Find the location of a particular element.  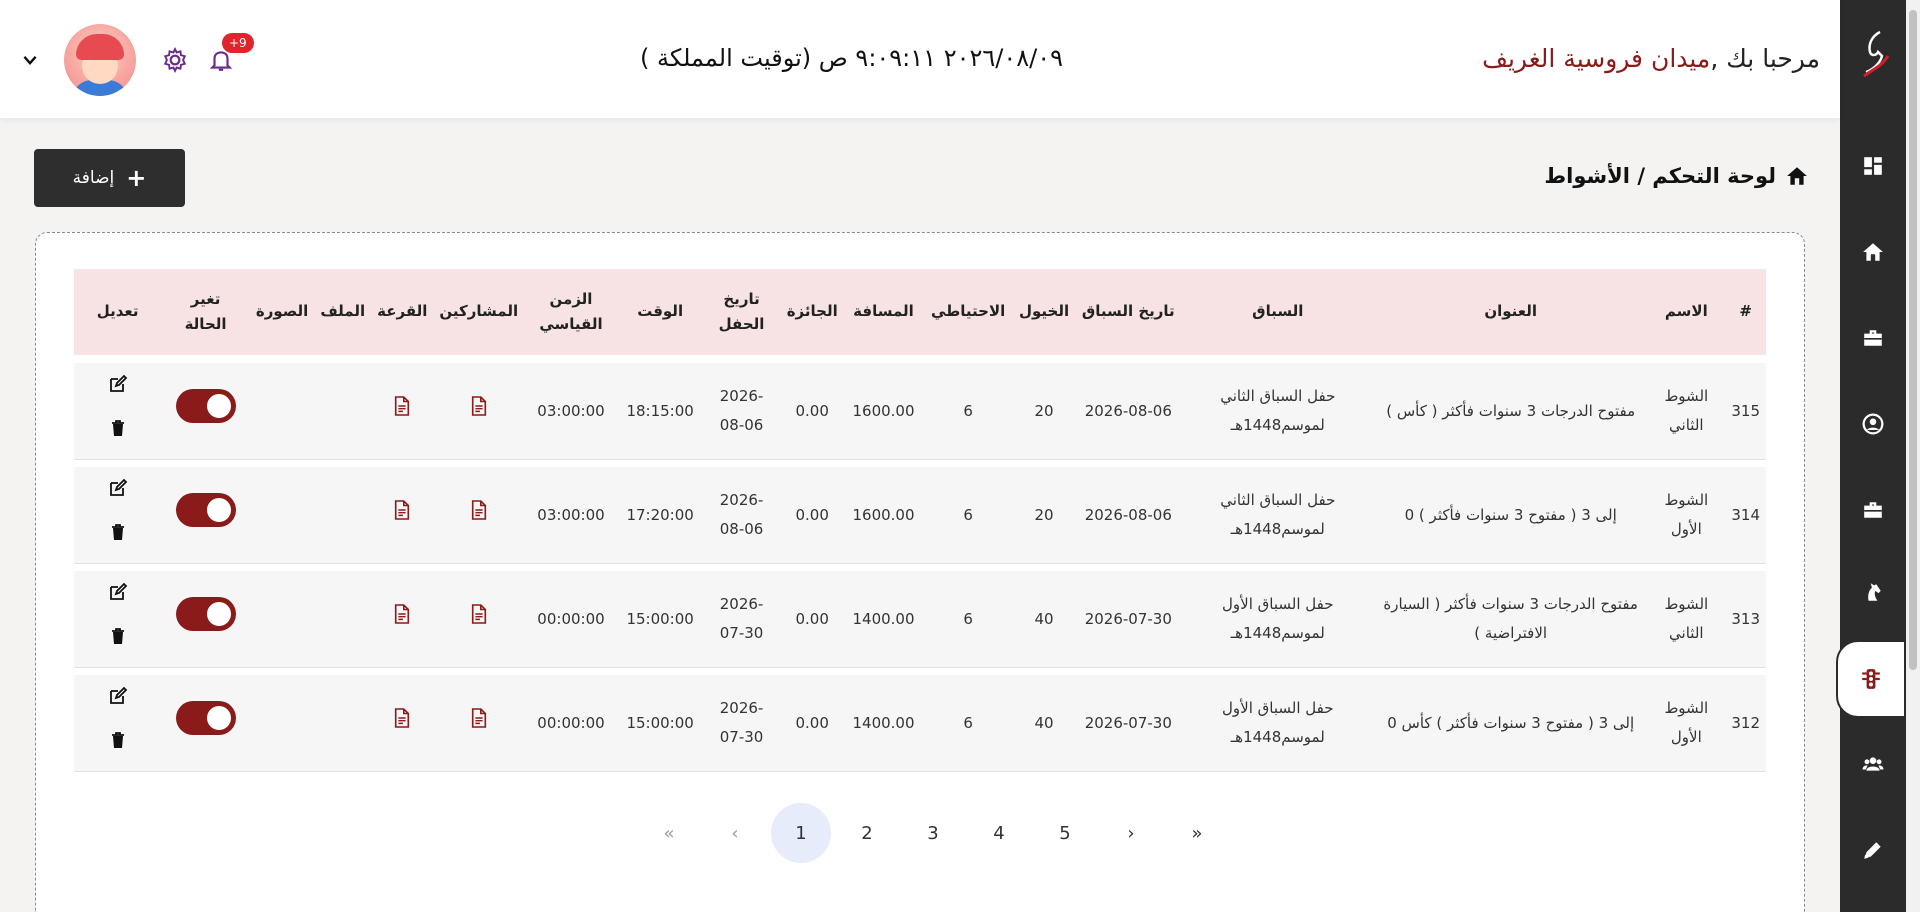

pagination-page-3: 3 is located at coordinates (933, 833).